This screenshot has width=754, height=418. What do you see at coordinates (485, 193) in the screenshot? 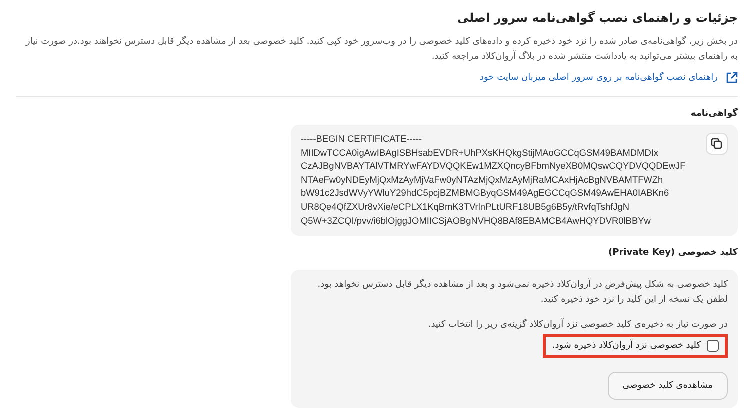
I see `certificate-line: bW91c2JsdWVyYWluY29hdC5pcjBZMBMGByqGSM49AgEGCCqGSM49AwEHA0IABKn6` at bounding box center [485, 193].